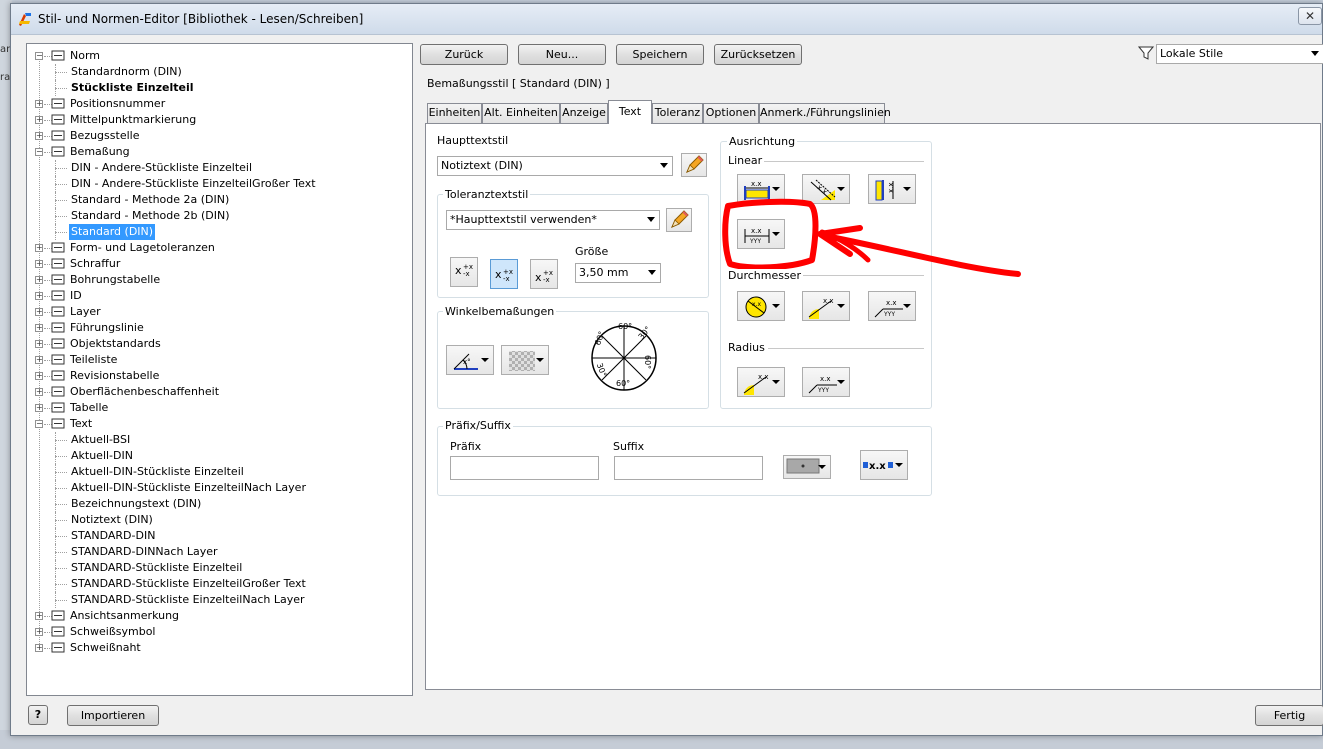 The height and width of the screenshot is (749, 1323). I want to click on linear-text-aligned-button: x.x, so click(826, 189).